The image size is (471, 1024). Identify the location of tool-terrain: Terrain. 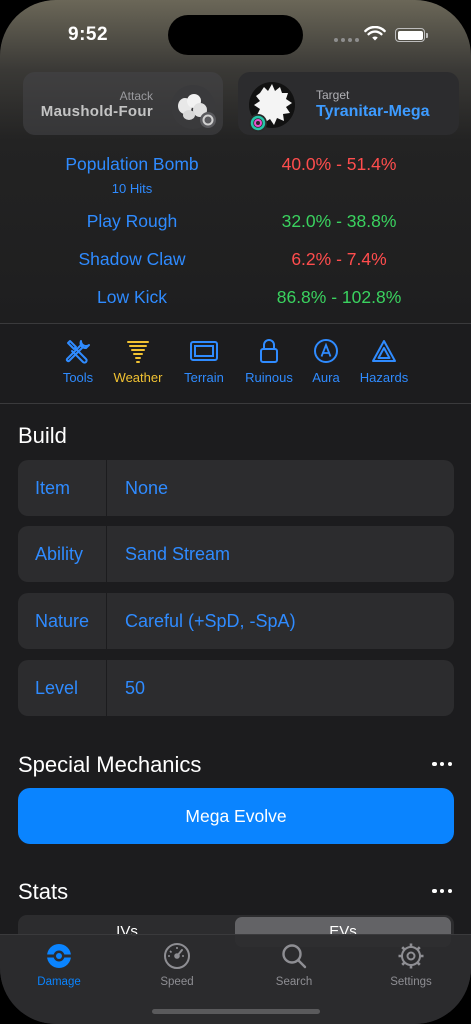
(204, 360).